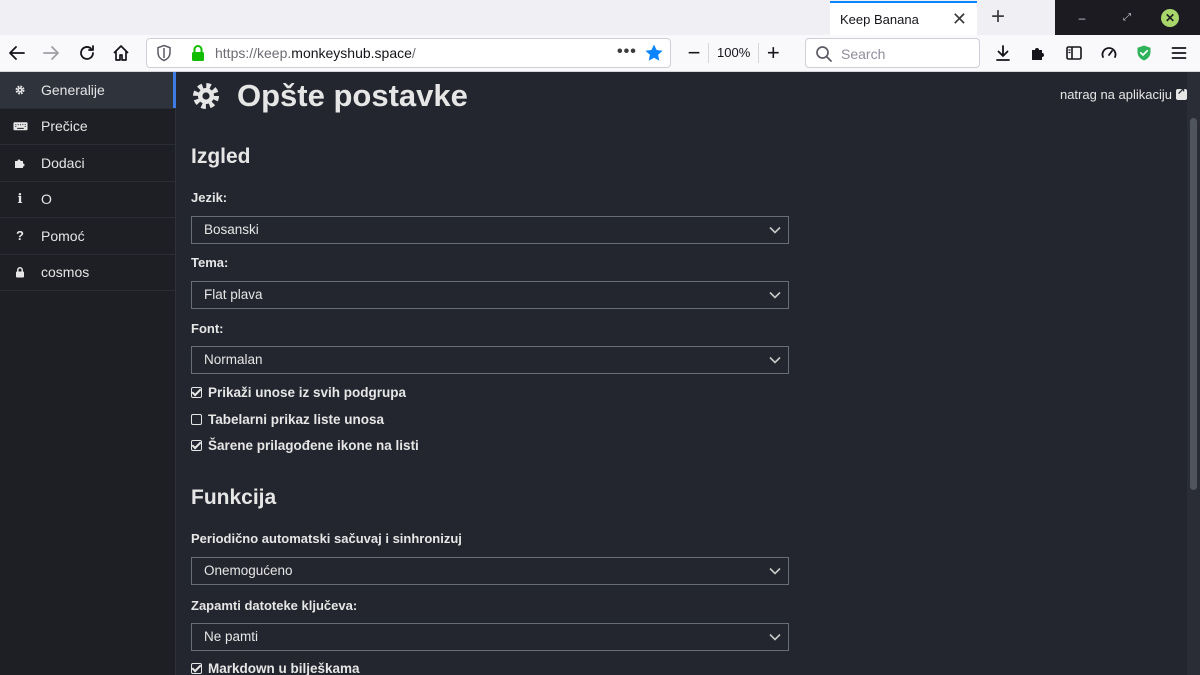 This screenshot has width=1200, height=675. Describe the element at coordinates (231, 229) in the screenshot. I see `language-select-value: Bosanski` at that location.